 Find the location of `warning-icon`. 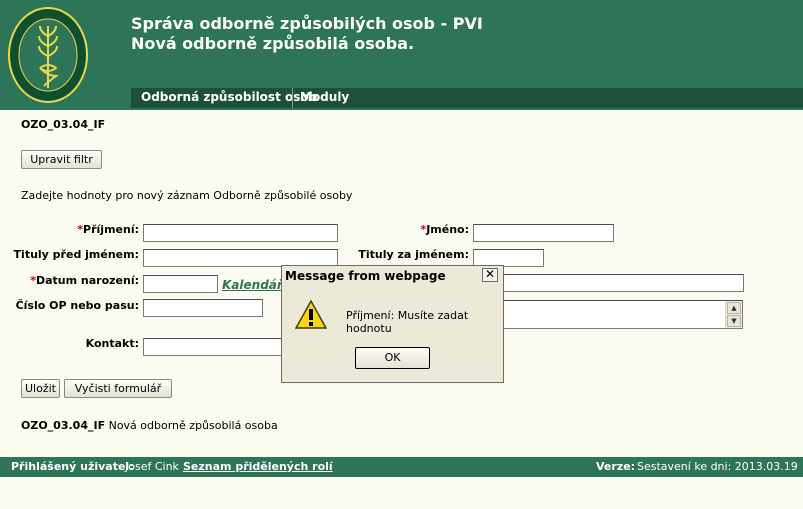

warning-icon is located at coordinates (311, 314).